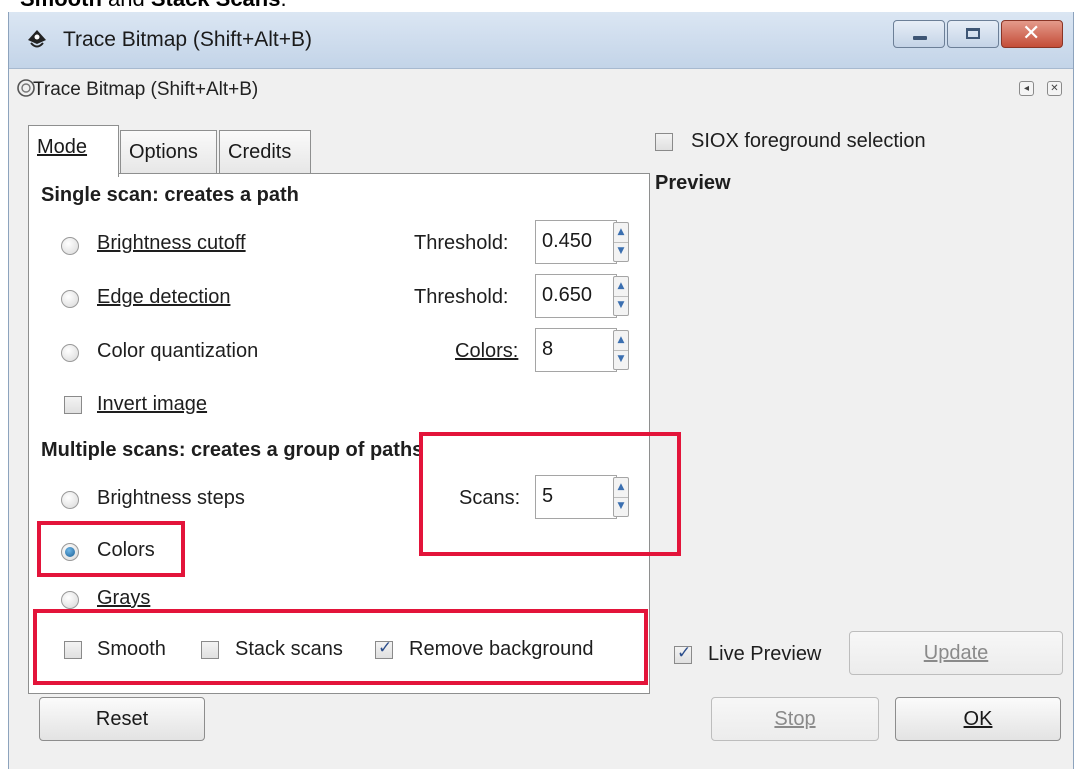  Describe the element at coordinates (920, 38) in the screenshot. I see `minimize-icon` at that location.